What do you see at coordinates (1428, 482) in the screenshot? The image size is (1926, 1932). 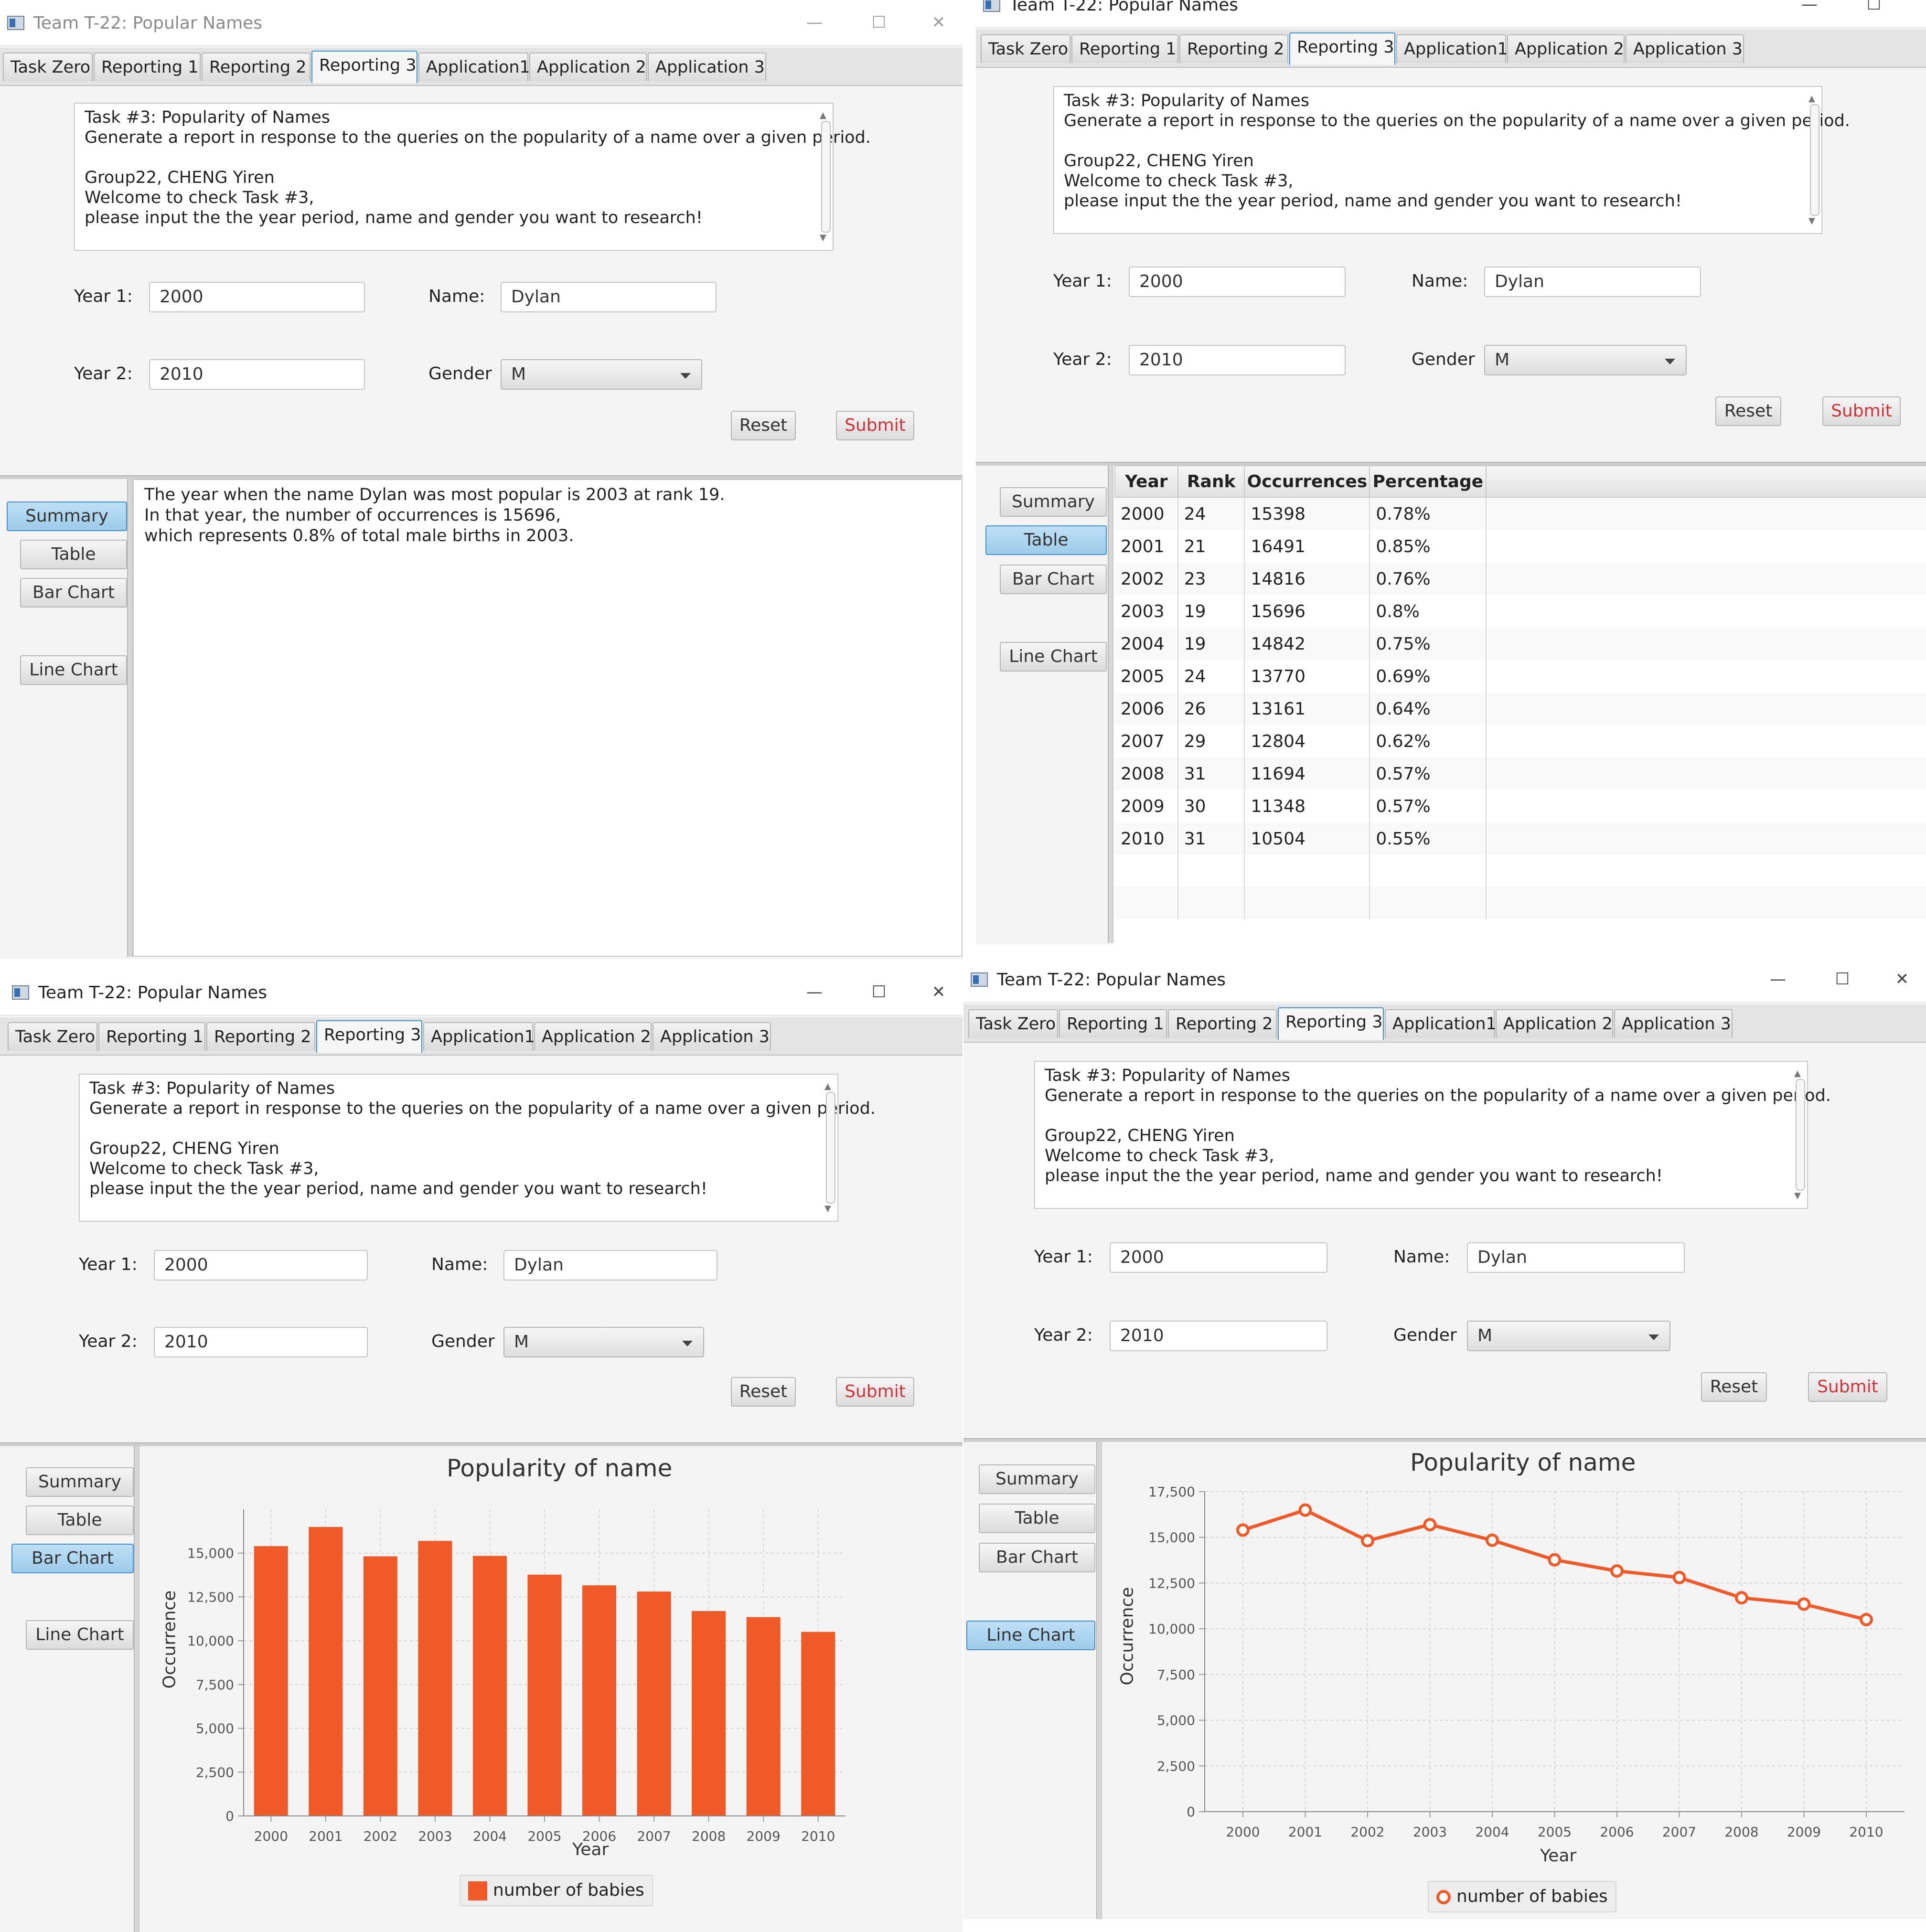 I see `column-header: Percentage` at bounding box center [1428, 482].